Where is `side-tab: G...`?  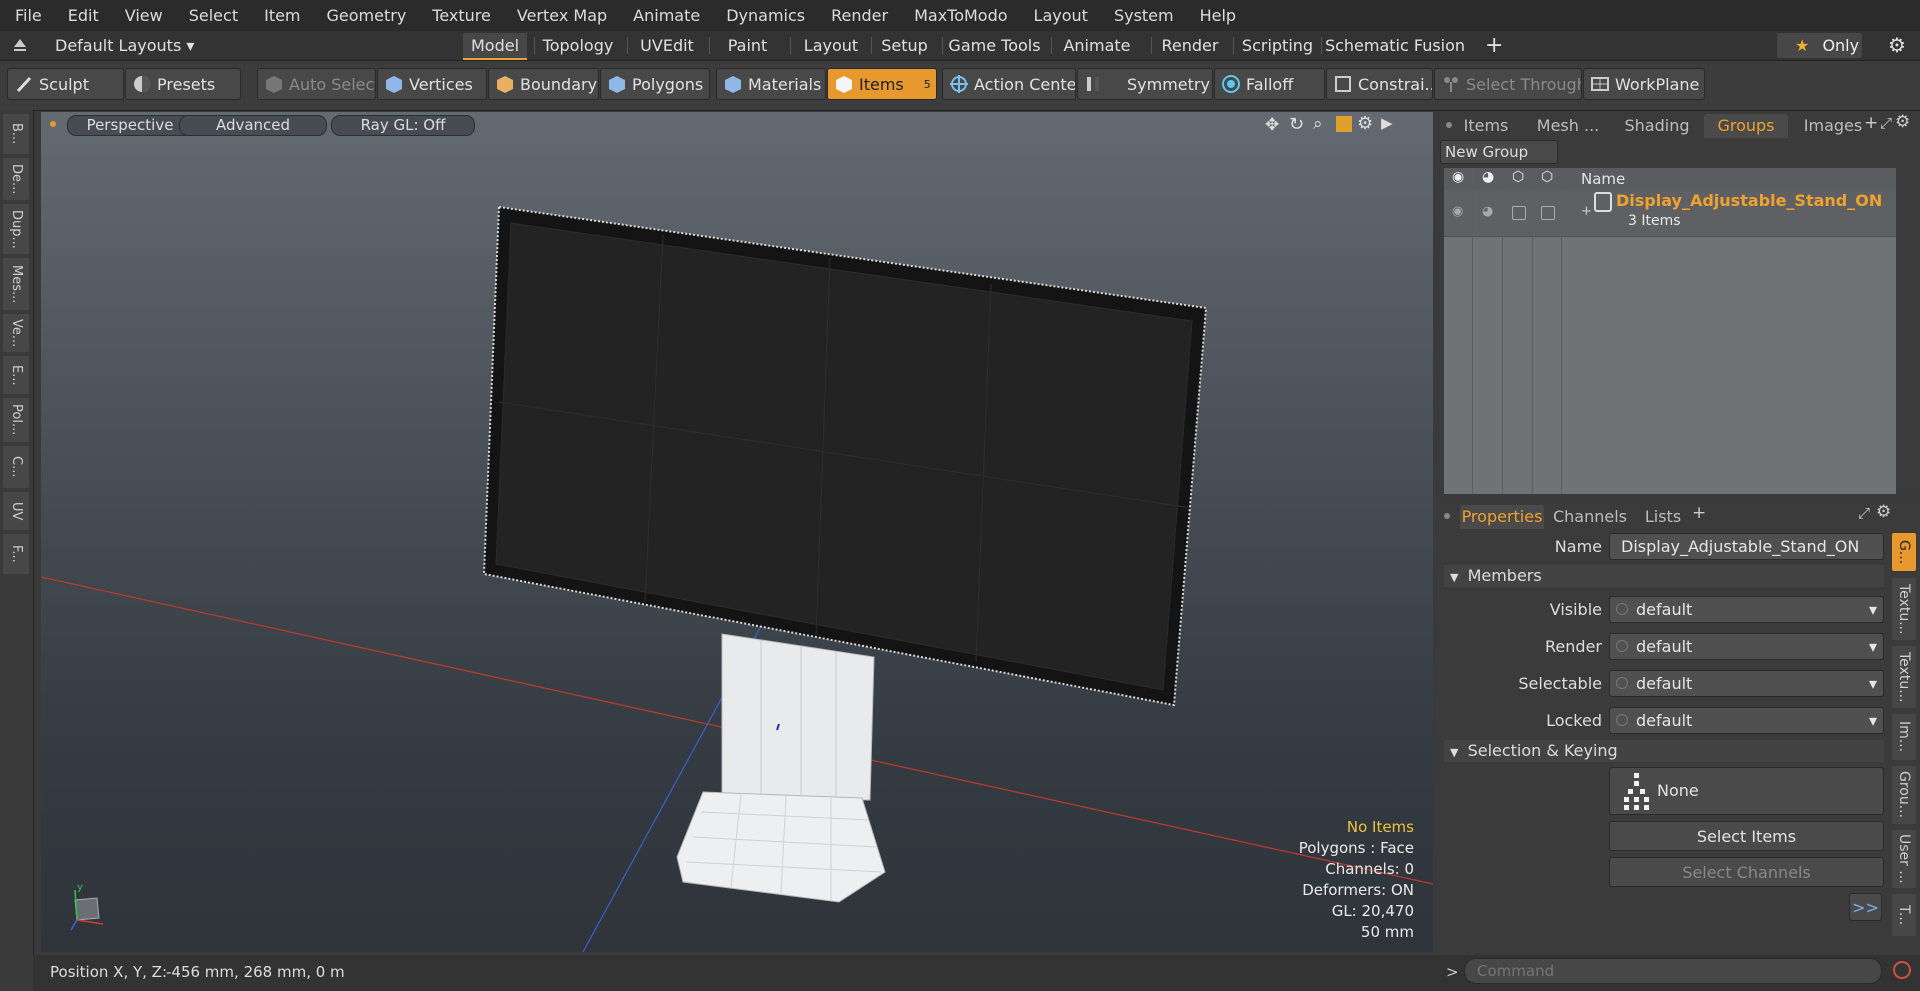 side-tab: G... is located at coordinates (1904, 552).